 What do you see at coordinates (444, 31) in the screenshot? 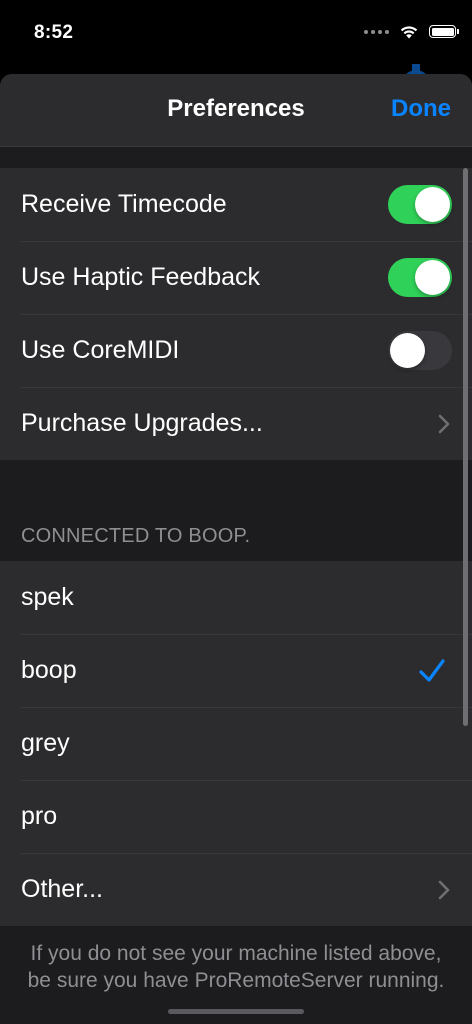
I see `battery-icon` at bounding box center [444, 31].